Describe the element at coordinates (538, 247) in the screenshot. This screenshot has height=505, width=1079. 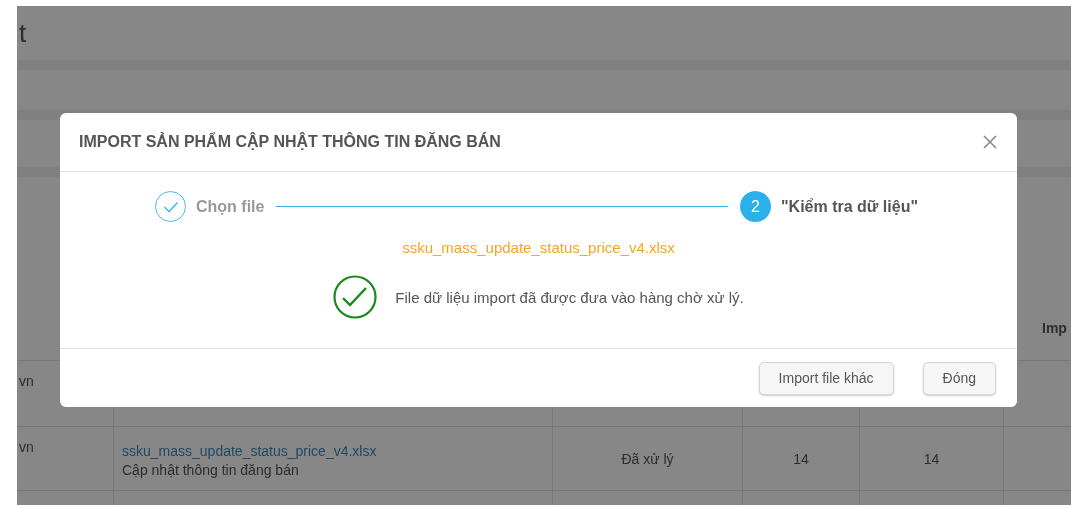
I see `file-name: ssku_mass_update_status_price_v4.xlsx` at that location.